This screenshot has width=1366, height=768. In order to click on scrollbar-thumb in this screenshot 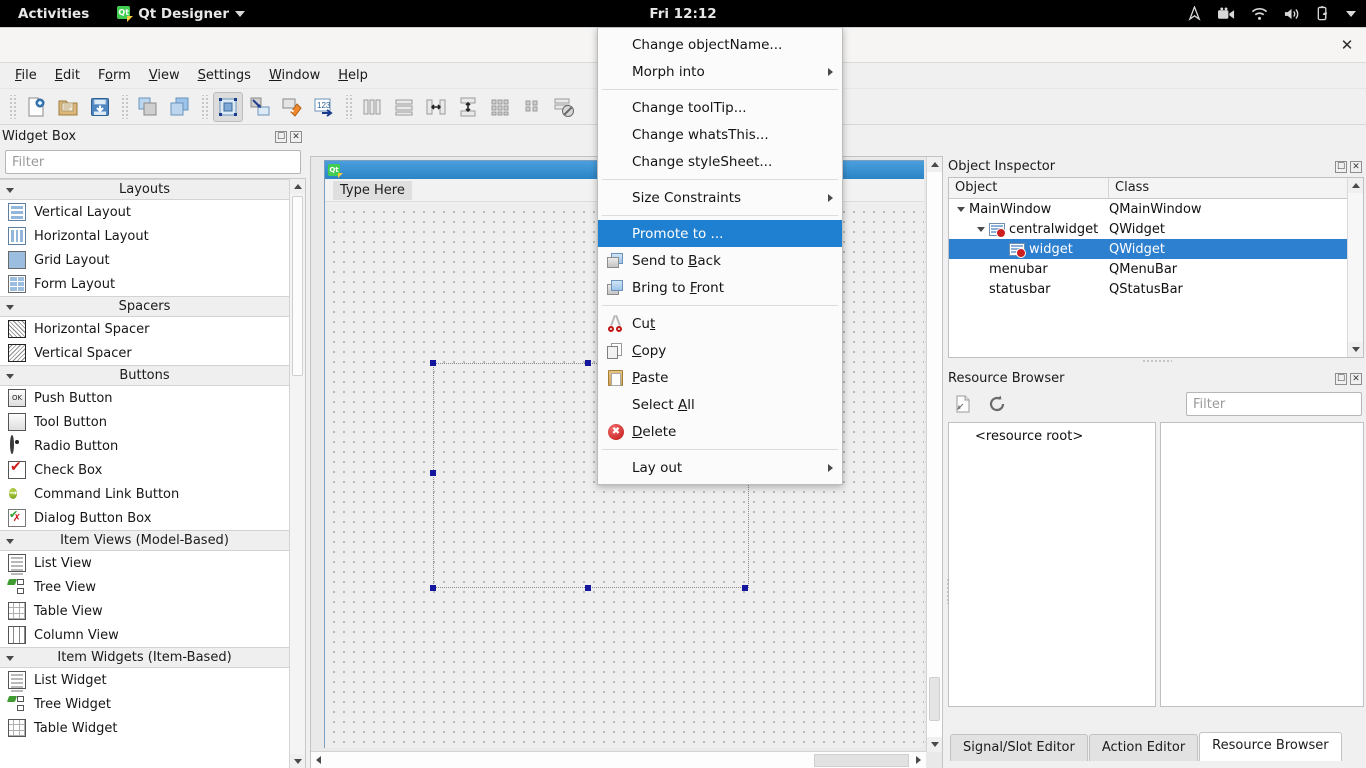, I will do `click(297, 286)`.